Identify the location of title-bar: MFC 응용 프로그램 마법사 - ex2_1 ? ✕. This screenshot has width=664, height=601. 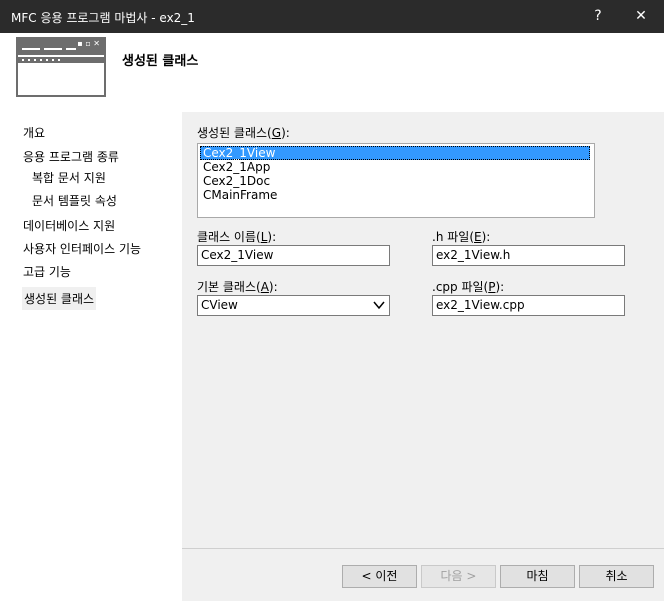
(332, 16).